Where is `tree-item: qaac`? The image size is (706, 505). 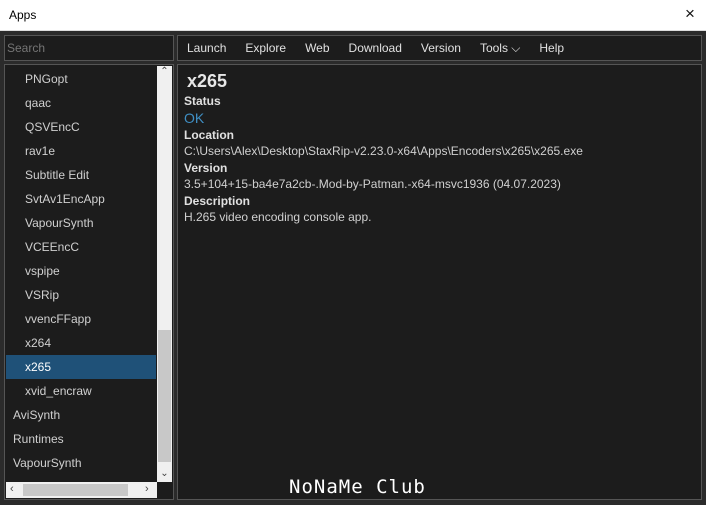
tree-item: qaac is located at coordinates (81, 103).